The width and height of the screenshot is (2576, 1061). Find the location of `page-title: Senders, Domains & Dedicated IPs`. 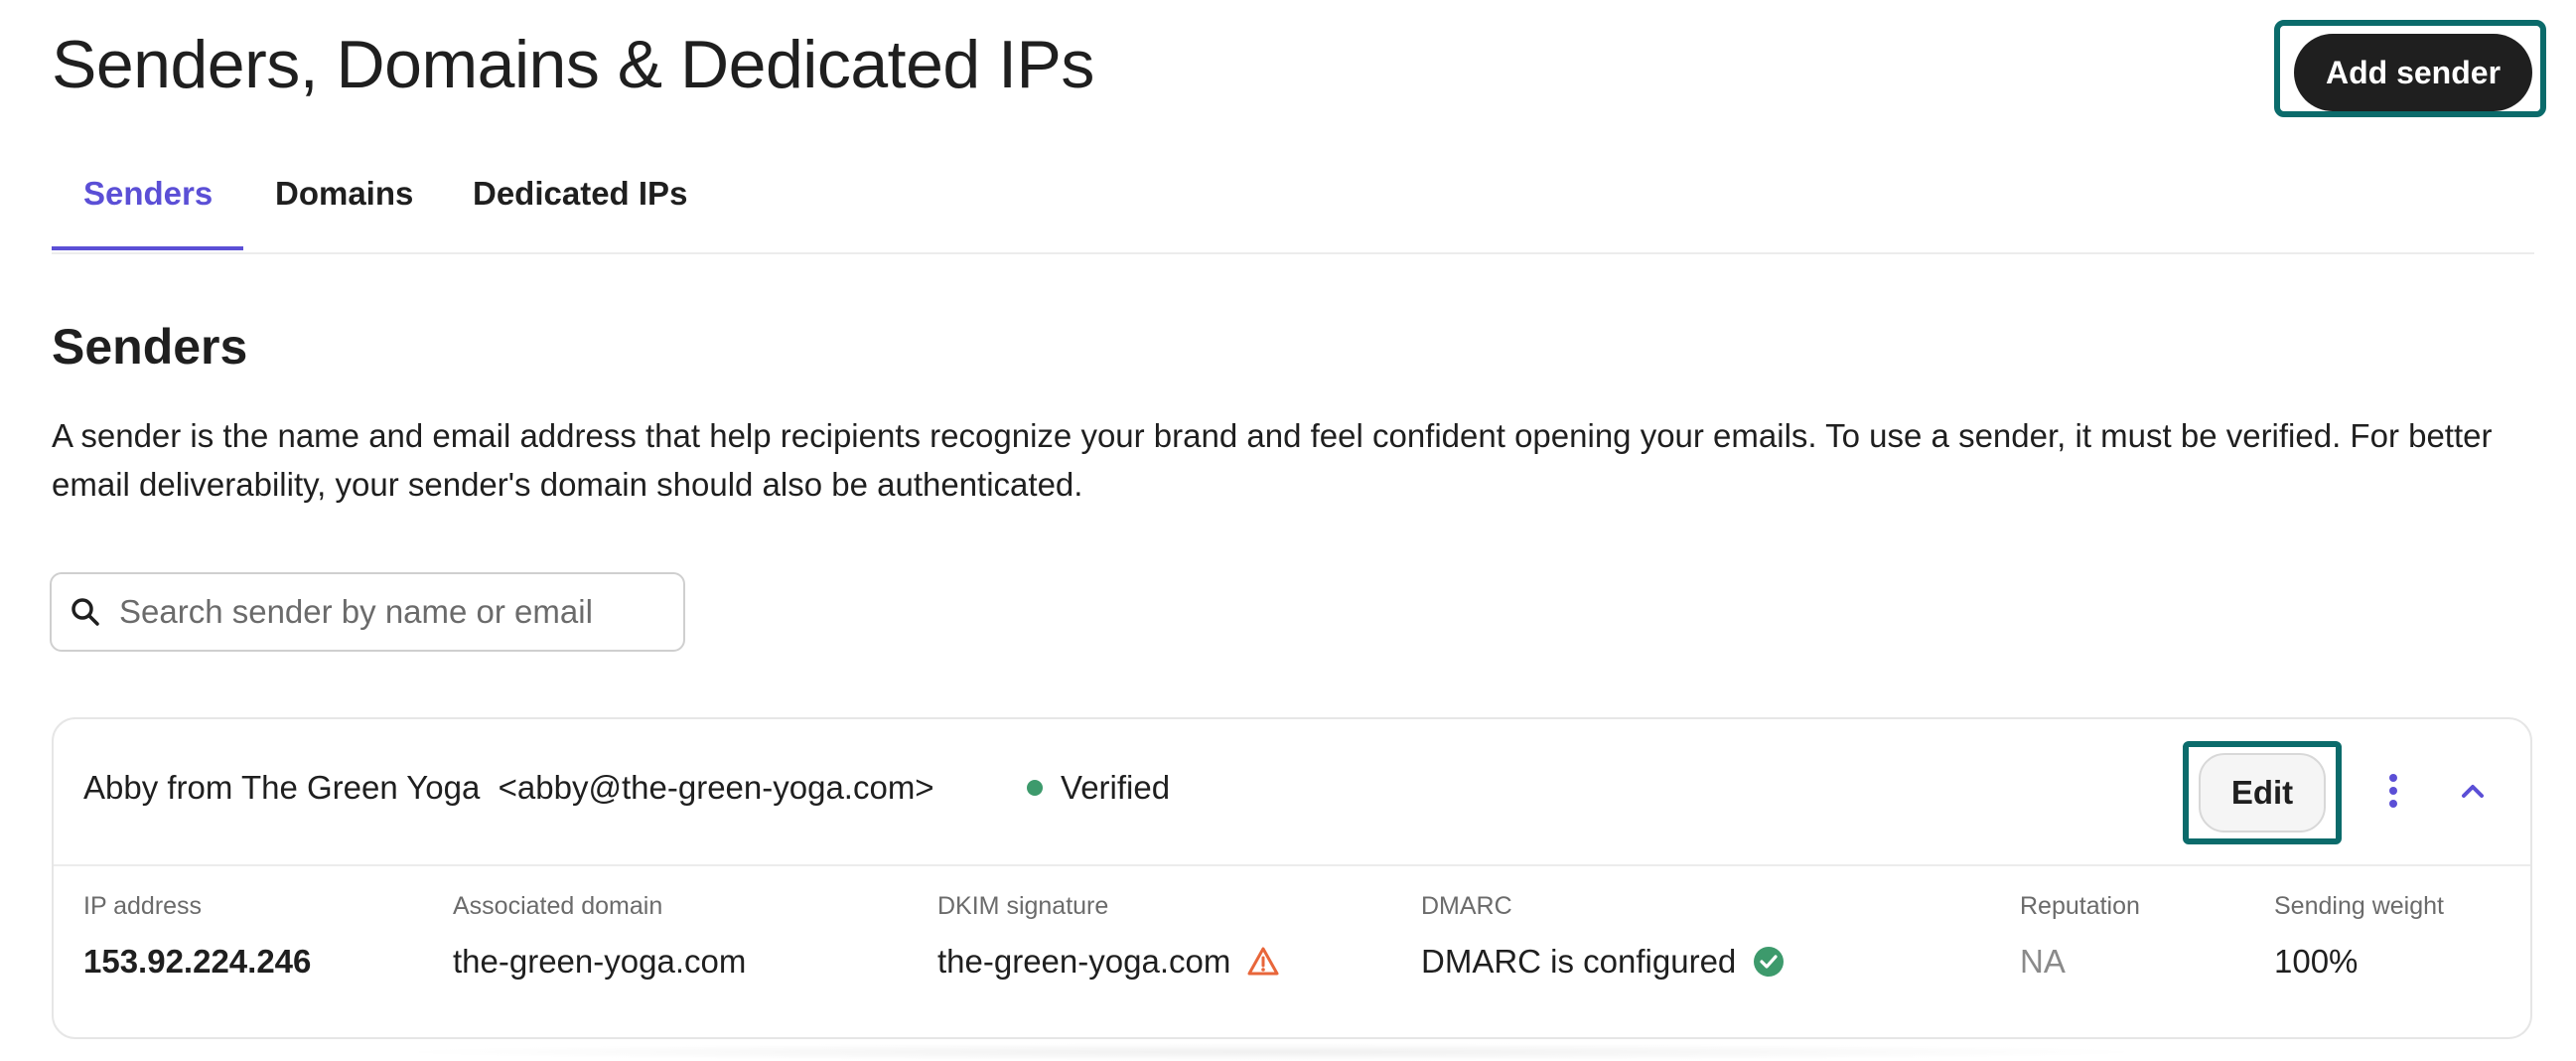

page-title: Senders, Domains & Dedicated IPs is located at coordinates (573, 64).